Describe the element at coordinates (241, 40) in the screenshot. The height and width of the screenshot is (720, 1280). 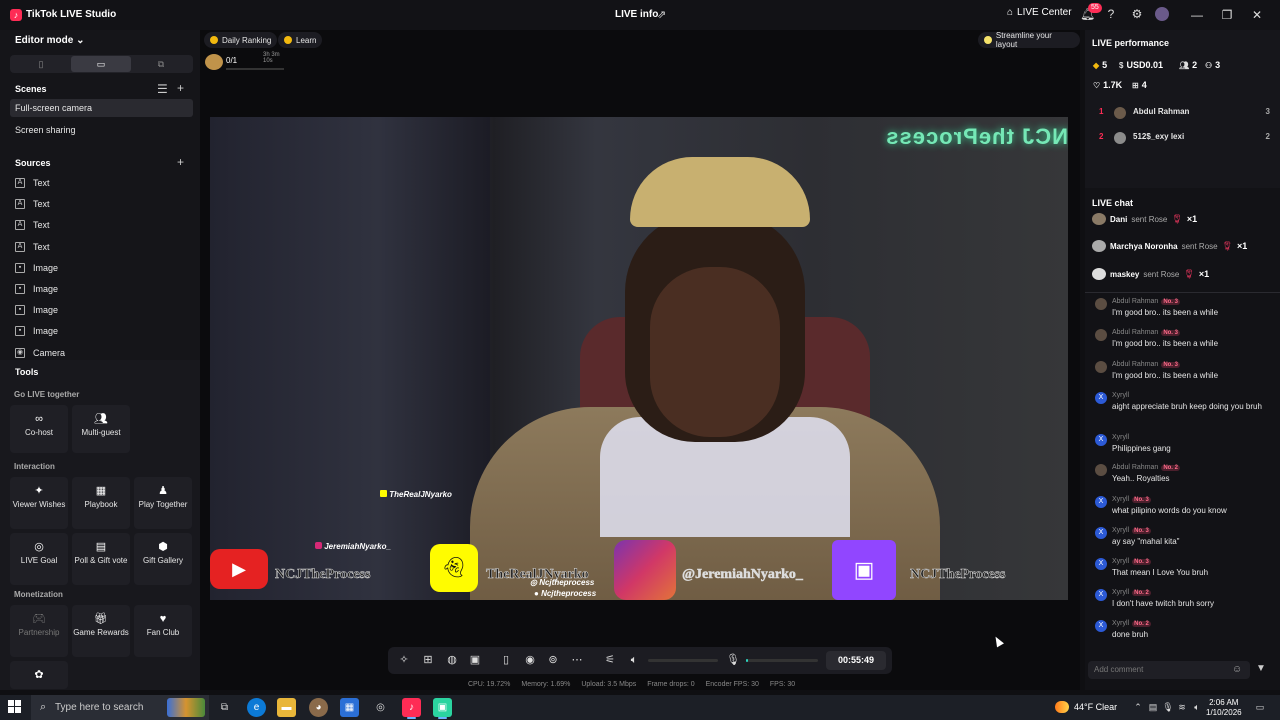
I see `daily-ranking-pill: Daily Ranking` at that location.